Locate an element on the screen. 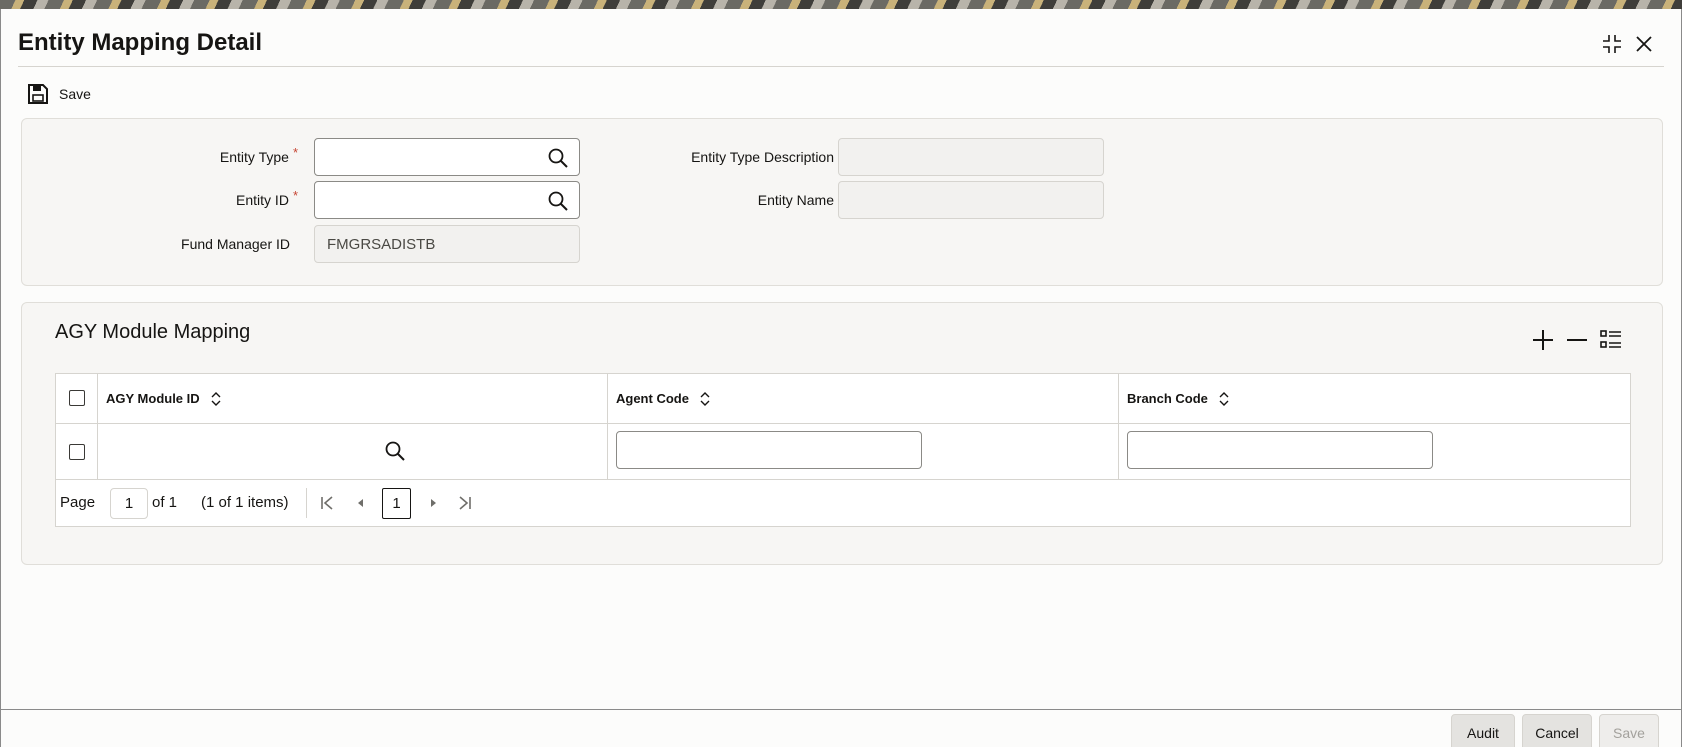  pager-divider is located at coordinates (306, 503).